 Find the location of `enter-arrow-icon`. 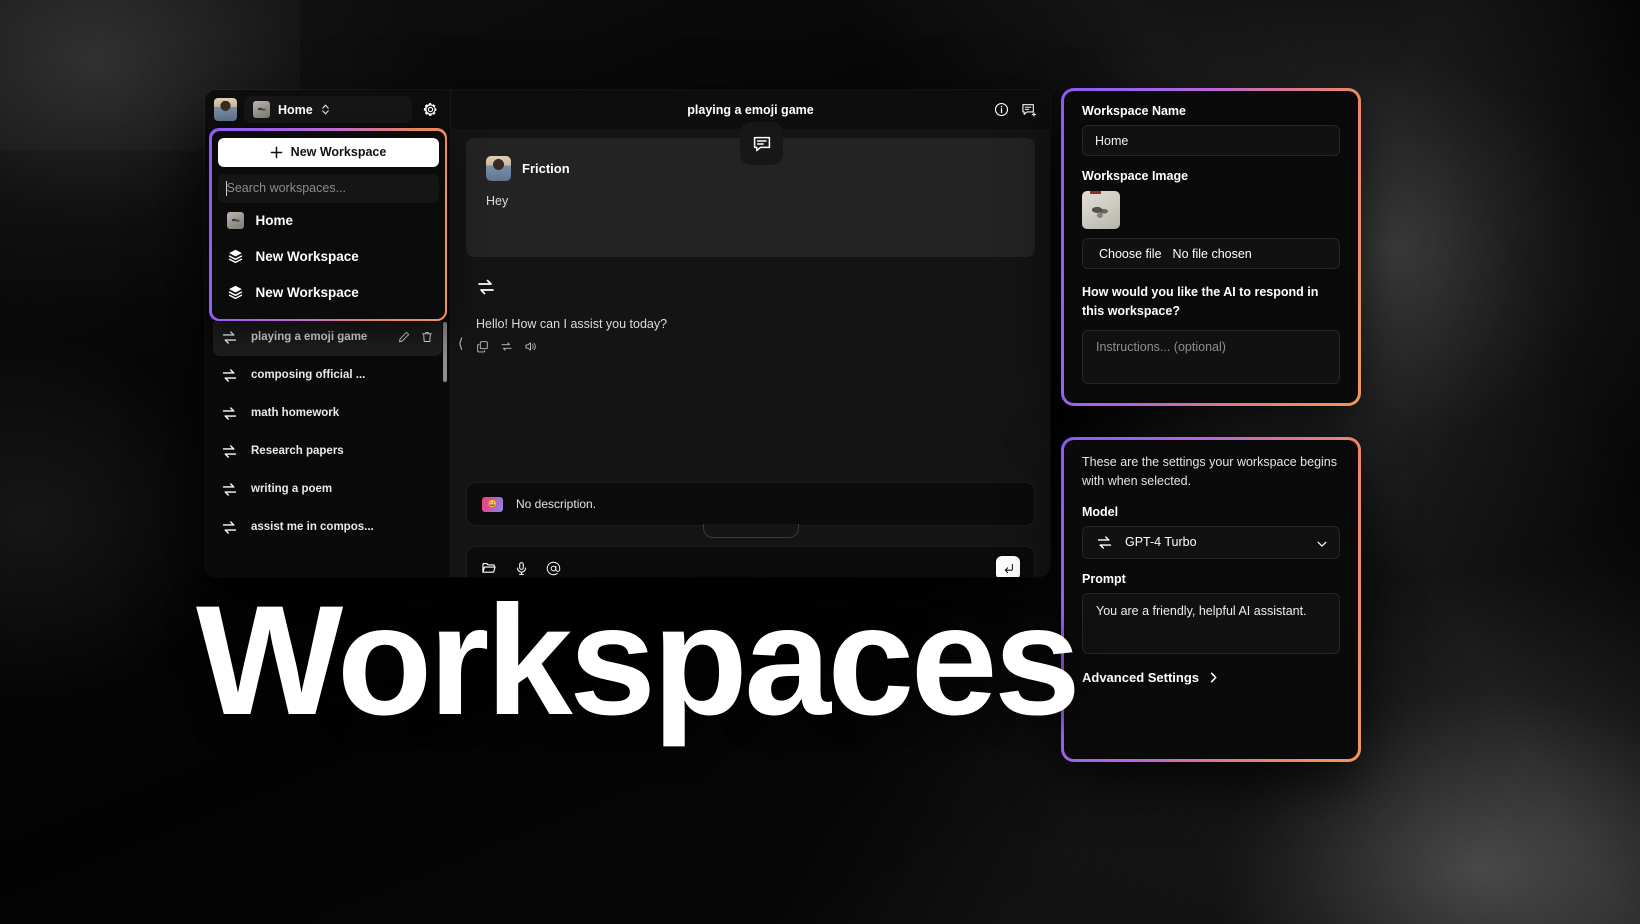

enter-arrow-icon is located at coordinates (1008, 568).